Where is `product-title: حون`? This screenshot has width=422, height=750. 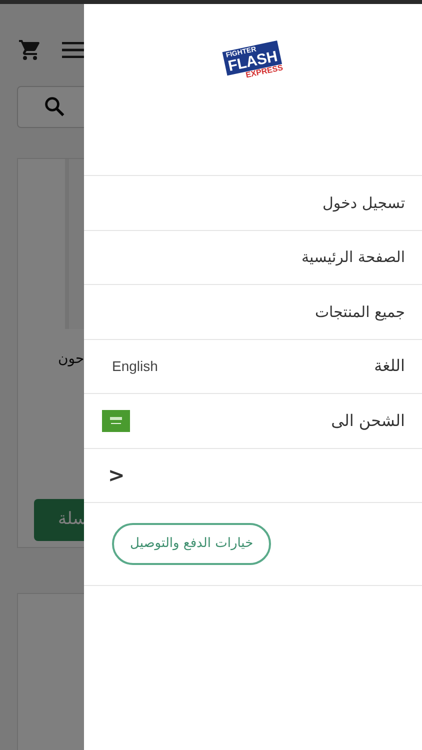 product-title: حون is located at coordinates (71, 359).